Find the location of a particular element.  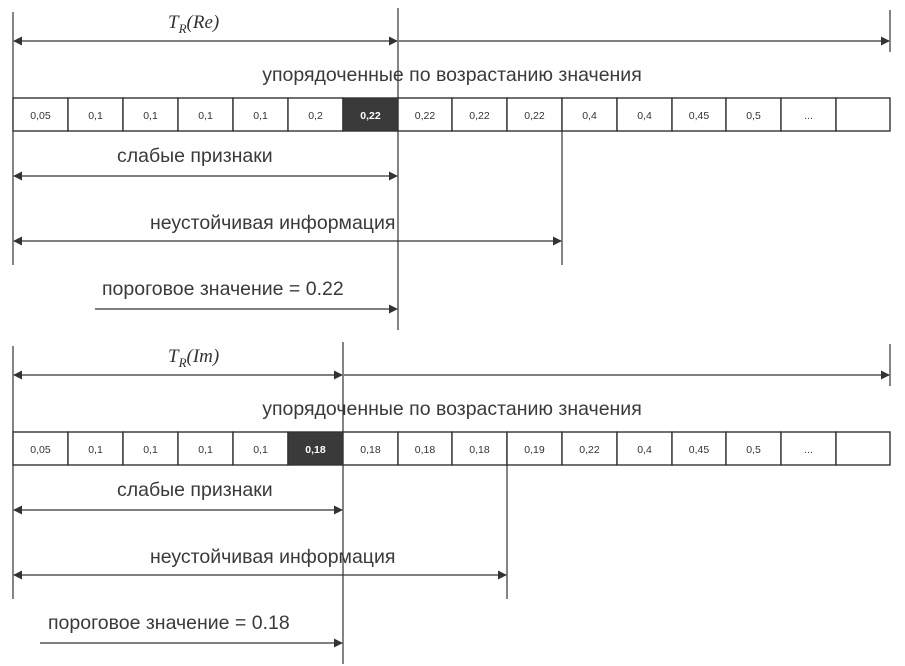

threshold-value-label: пороговое значение = 0.22 is located at coordinates (223, 289).